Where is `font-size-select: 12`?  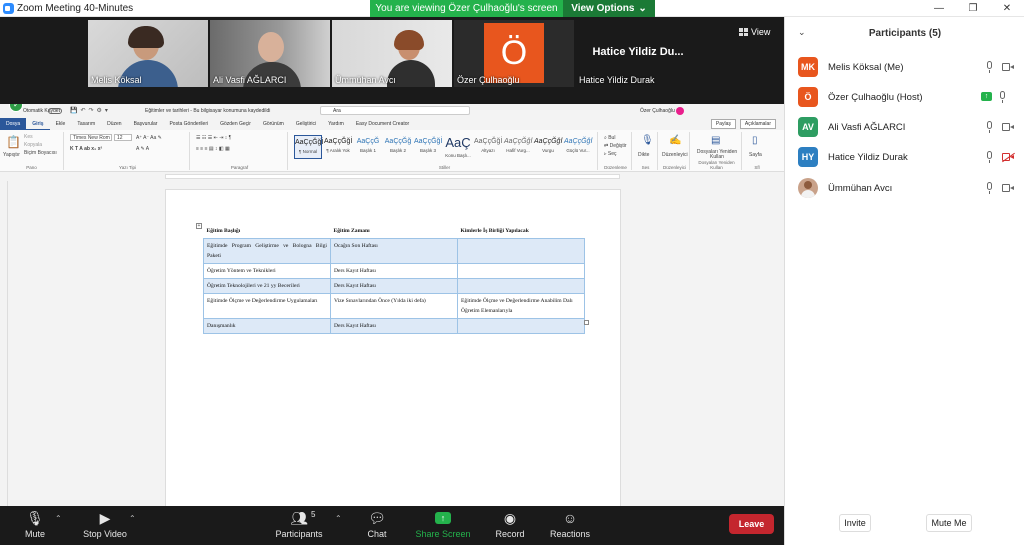 font-size-select: 12 is located at coordinates (123, 137).